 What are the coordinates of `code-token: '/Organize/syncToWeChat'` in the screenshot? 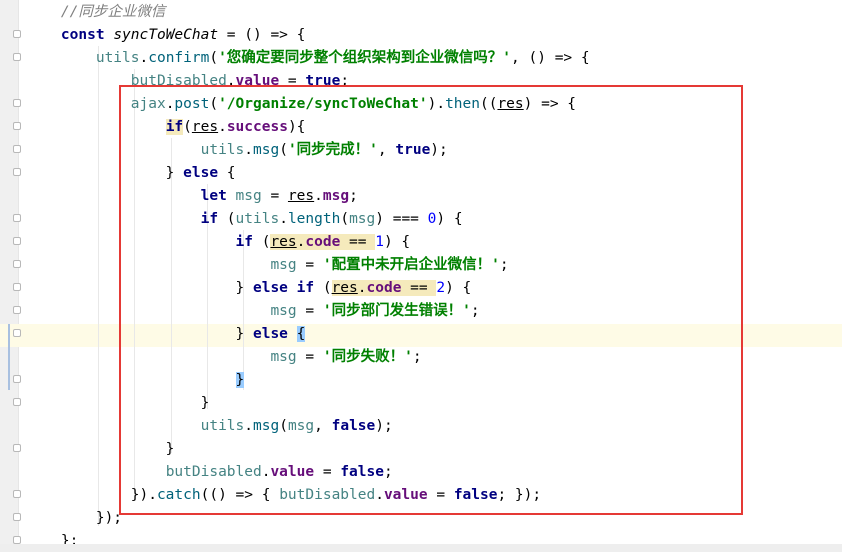 It's located at (323, 104).